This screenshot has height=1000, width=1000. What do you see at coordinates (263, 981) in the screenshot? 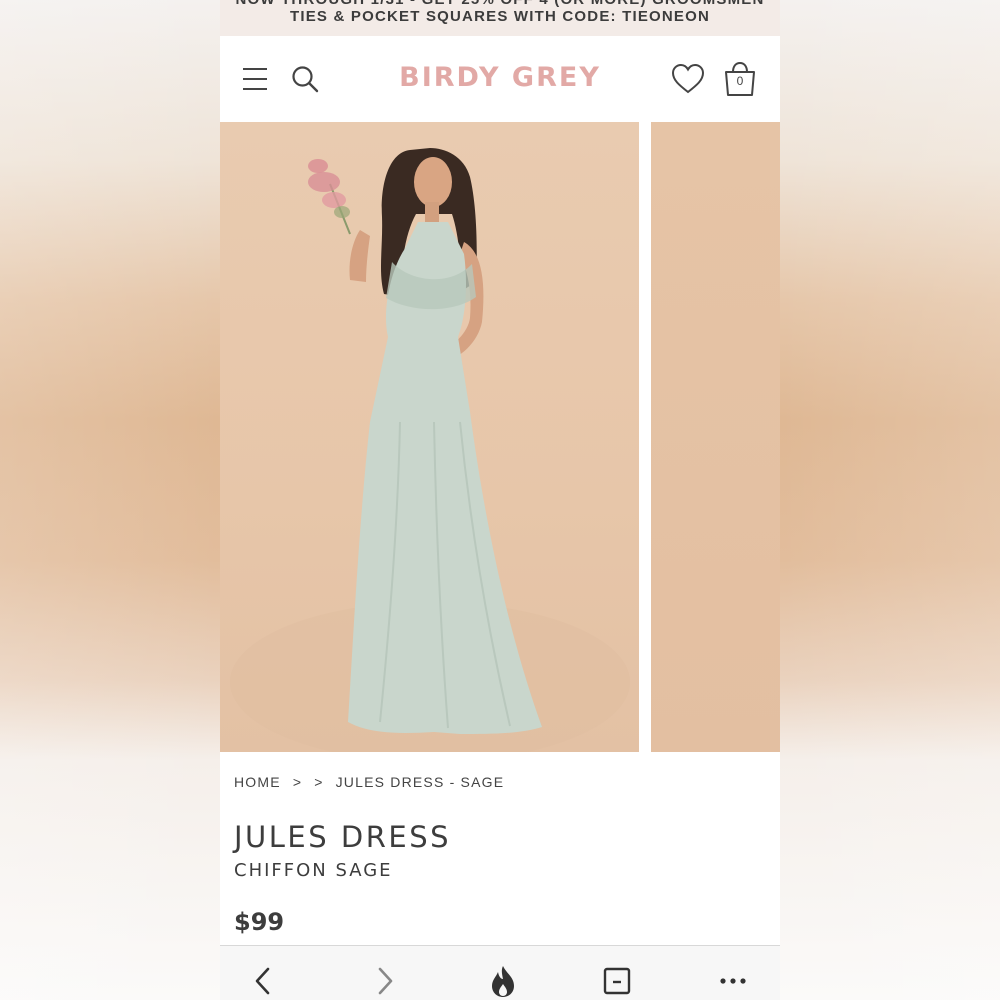
I see `back-arrow-icon` at bounding box center [263, 981].